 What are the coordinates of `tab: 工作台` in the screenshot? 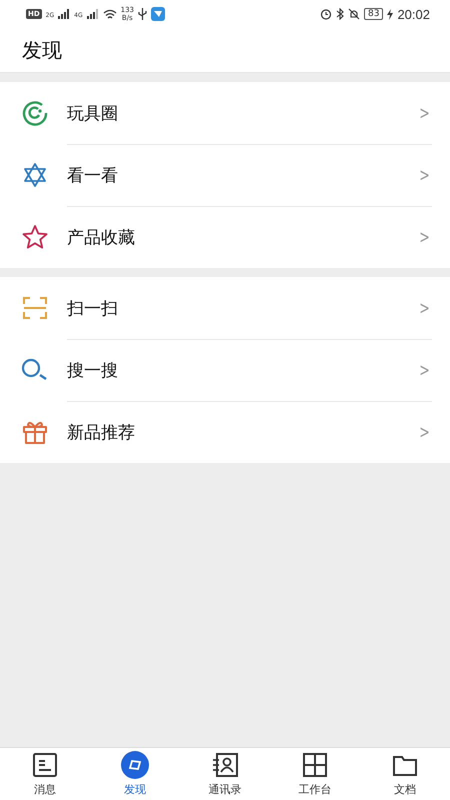 It's located at (315, 774).